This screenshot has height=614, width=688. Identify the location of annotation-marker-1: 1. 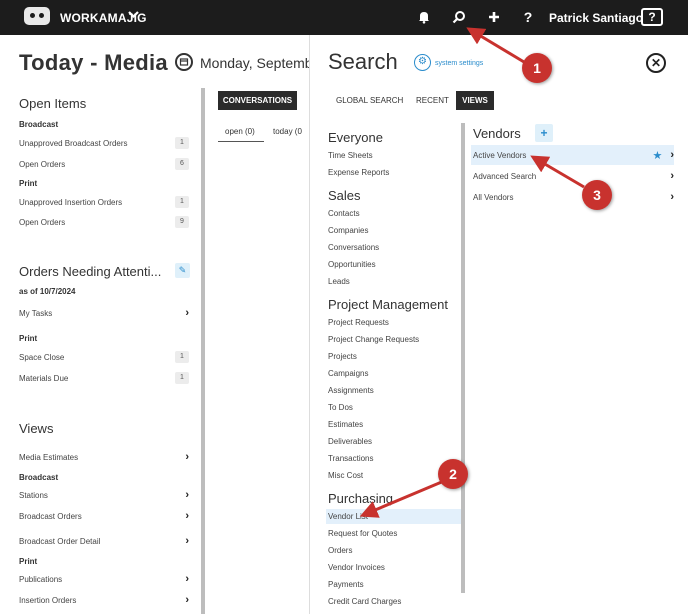
(537, 68).